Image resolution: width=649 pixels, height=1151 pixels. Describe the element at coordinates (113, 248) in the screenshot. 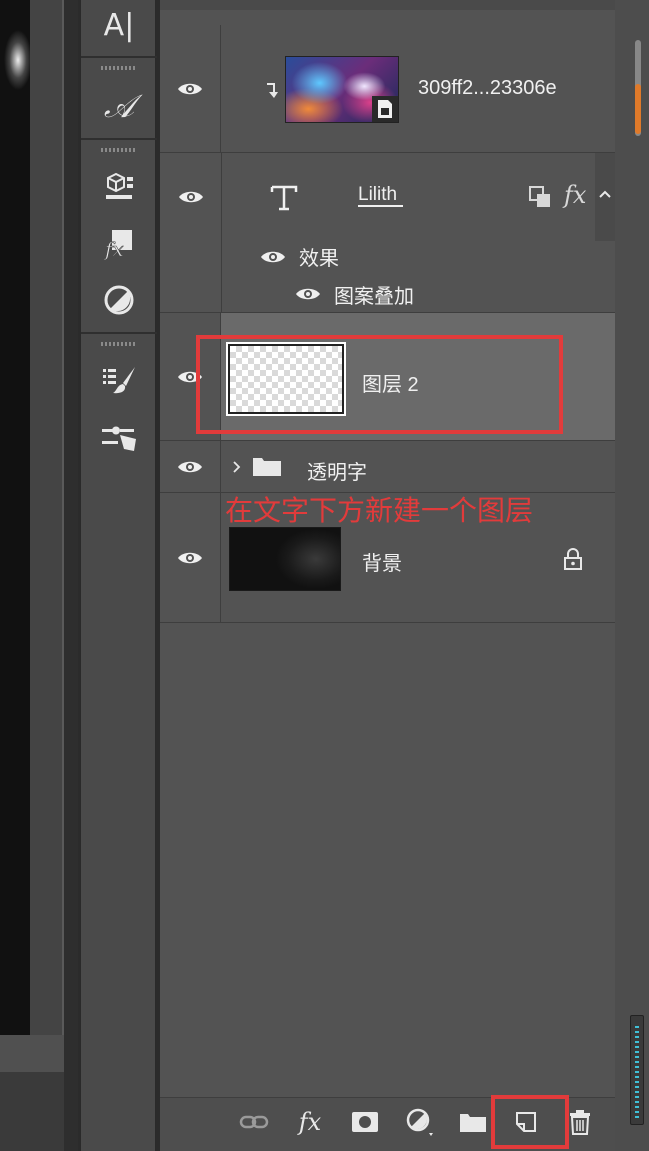

I see `svg-text: fx` at that location.